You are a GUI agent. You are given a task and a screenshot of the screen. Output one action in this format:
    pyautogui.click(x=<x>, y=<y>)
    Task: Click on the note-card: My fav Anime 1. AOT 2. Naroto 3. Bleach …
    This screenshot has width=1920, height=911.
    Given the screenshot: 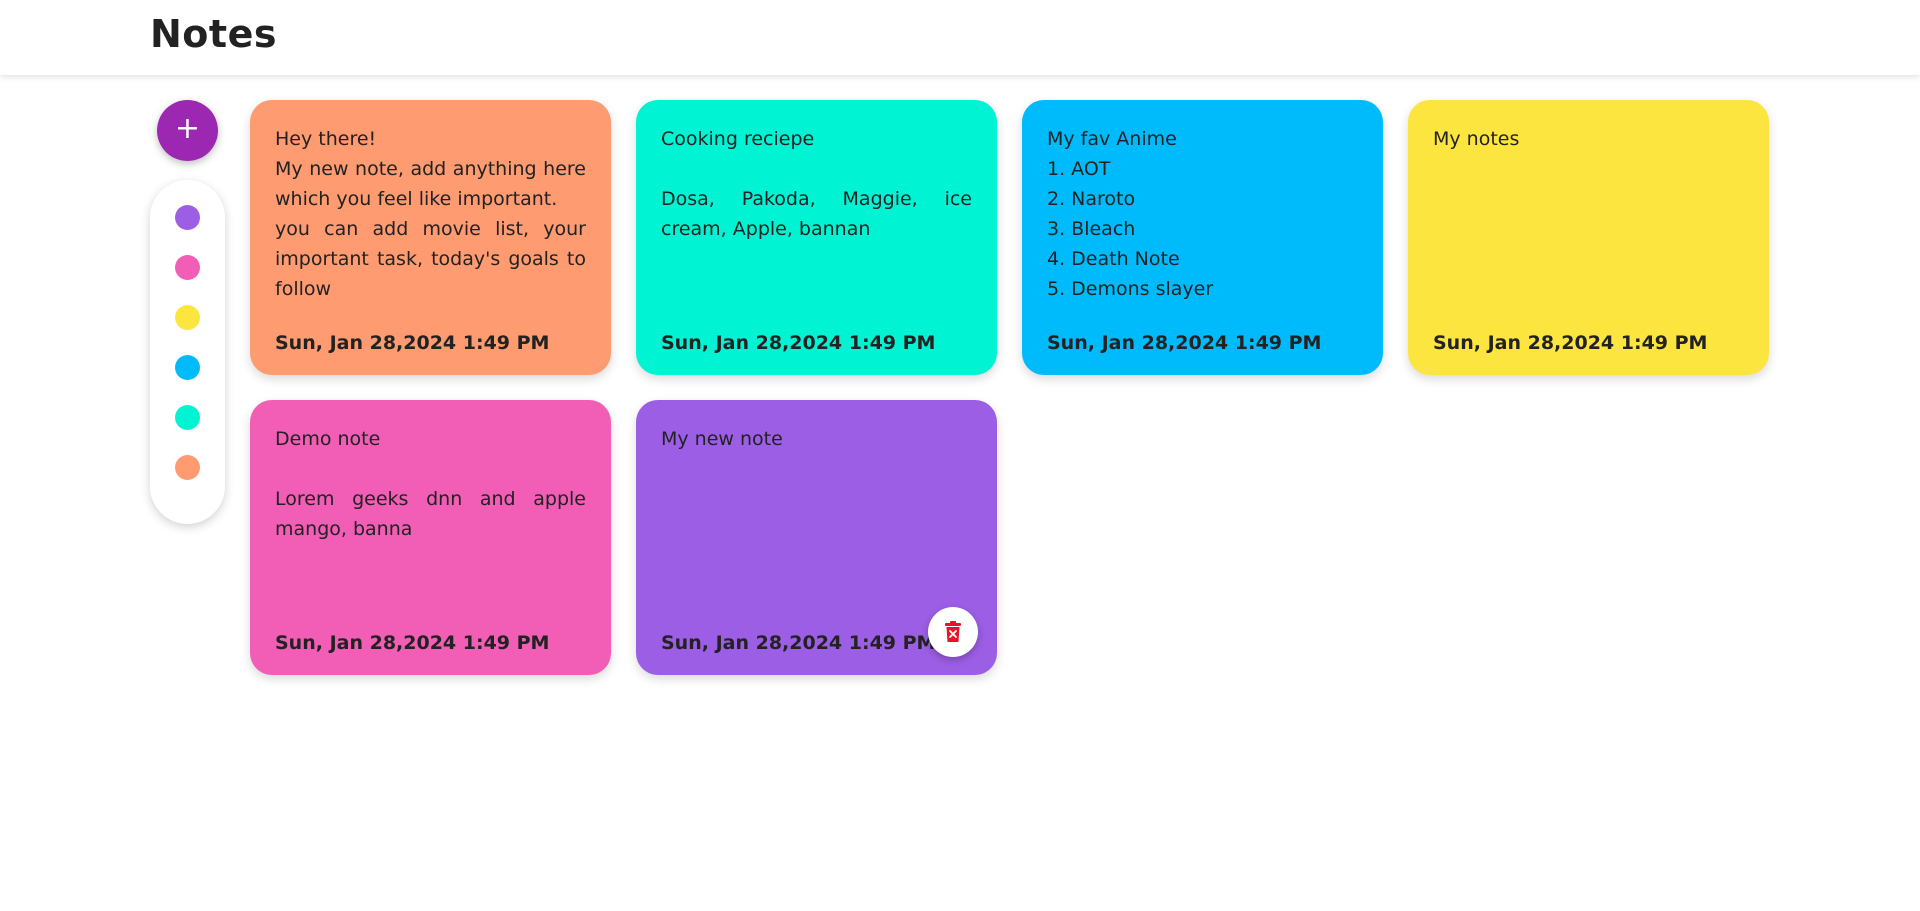 What is the action you would take?
    pyautogui.click(x=1202, y=237)
    